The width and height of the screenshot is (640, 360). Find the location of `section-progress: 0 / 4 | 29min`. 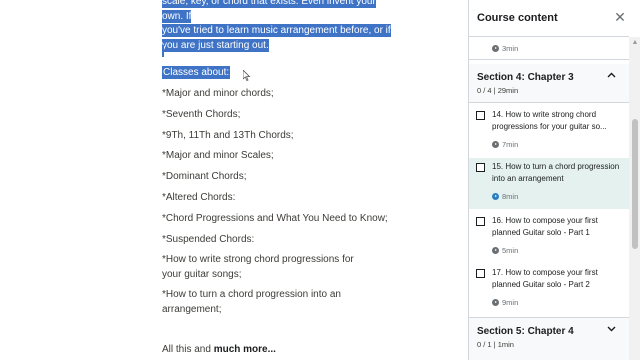

section-progress: 0 / 4 | 29min is located at coordinates (498, 90).